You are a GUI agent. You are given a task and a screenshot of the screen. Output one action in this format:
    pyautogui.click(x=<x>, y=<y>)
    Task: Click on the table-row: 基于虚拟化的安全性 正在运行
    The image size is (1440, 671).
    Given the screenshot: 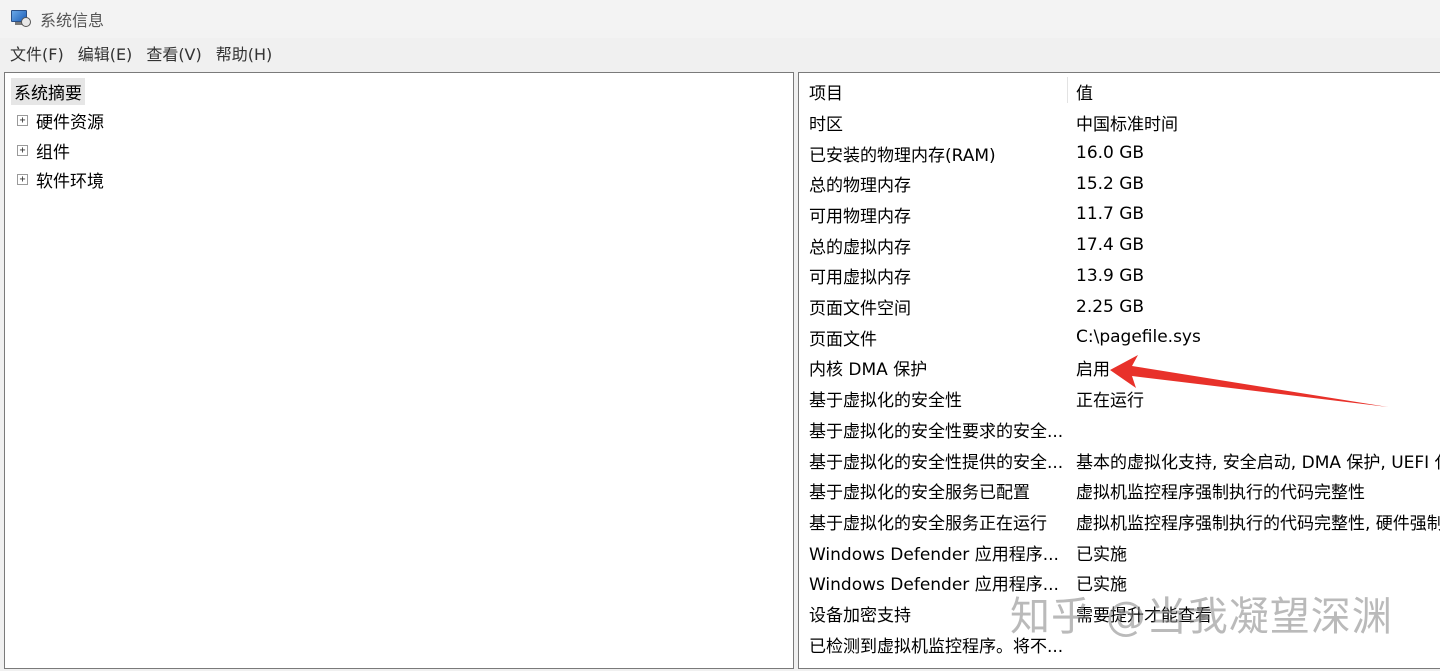 What is the action you would take?
    pyautogui.click(x=1119, y=398)
    